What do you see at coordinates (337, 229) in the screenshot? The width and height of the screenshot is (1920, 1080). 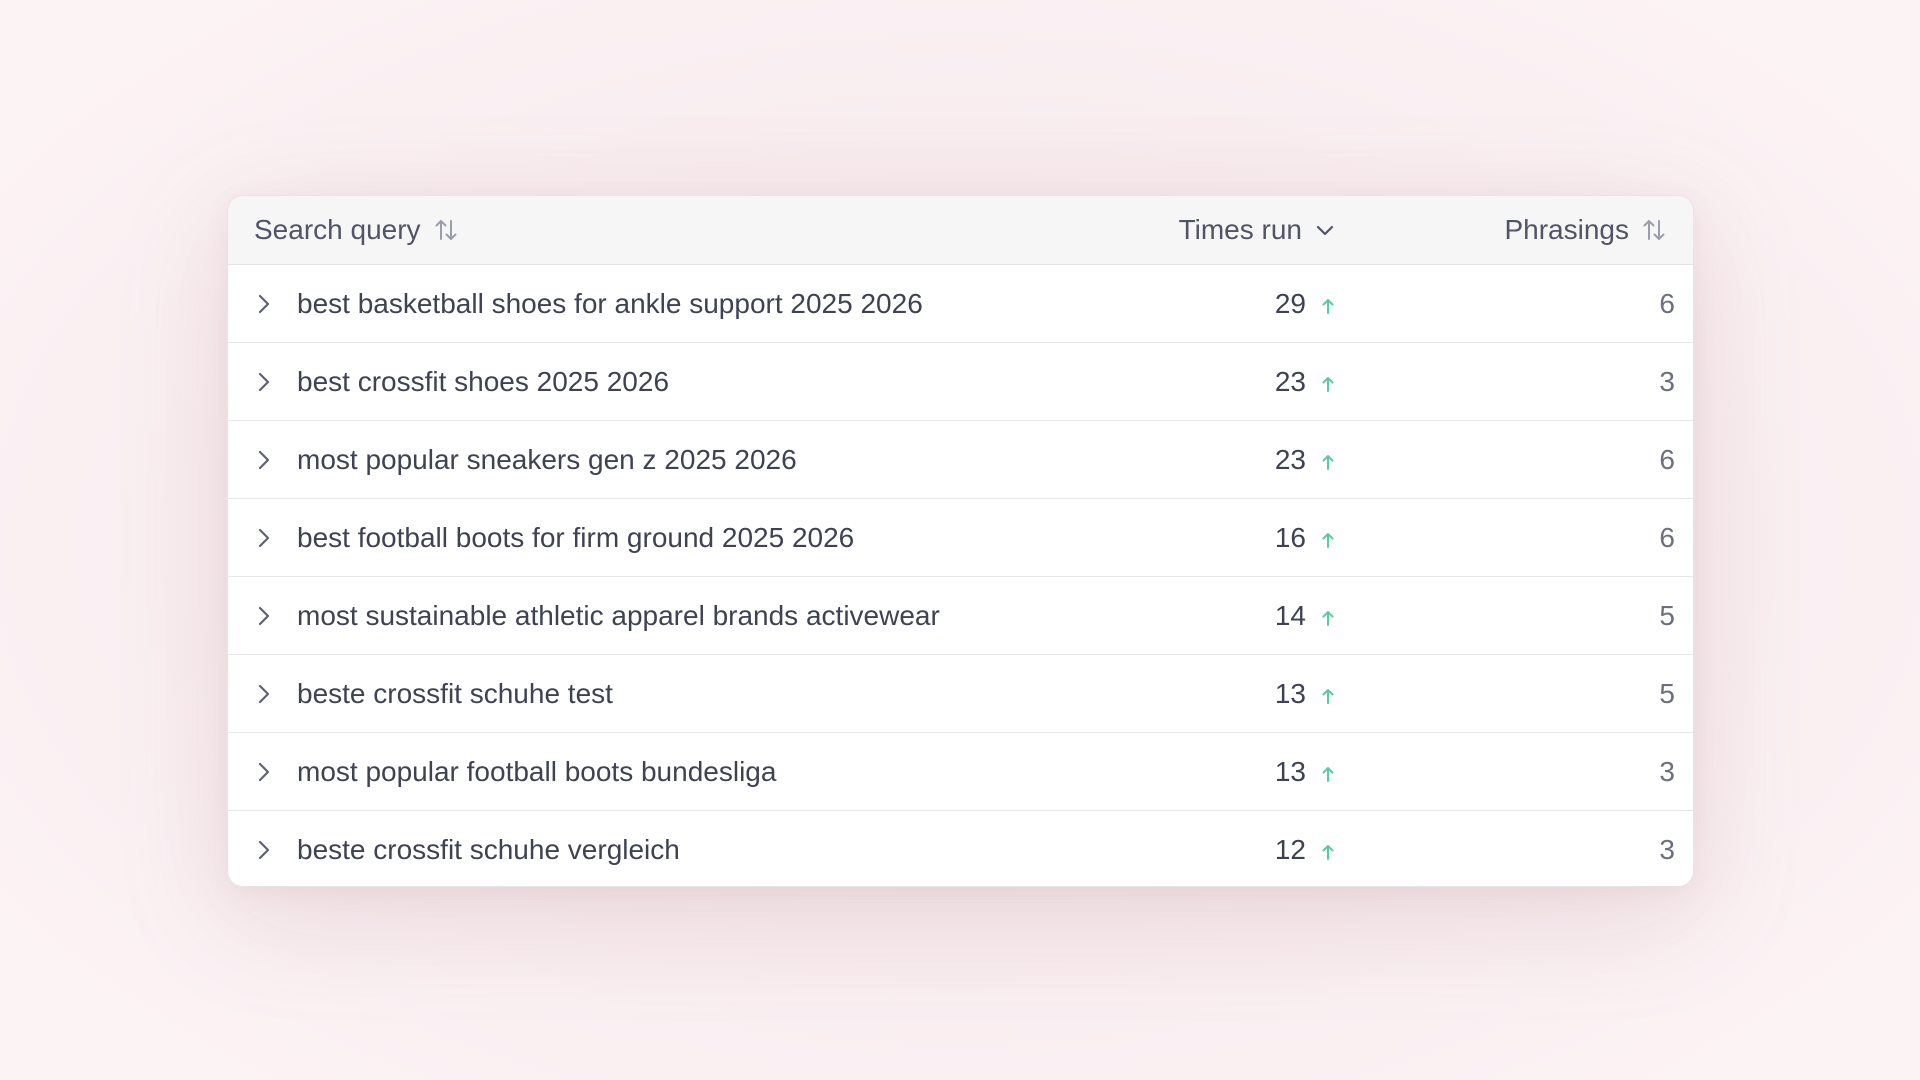 I see `column-header-label: Search query` at bounding box center [337, 229].